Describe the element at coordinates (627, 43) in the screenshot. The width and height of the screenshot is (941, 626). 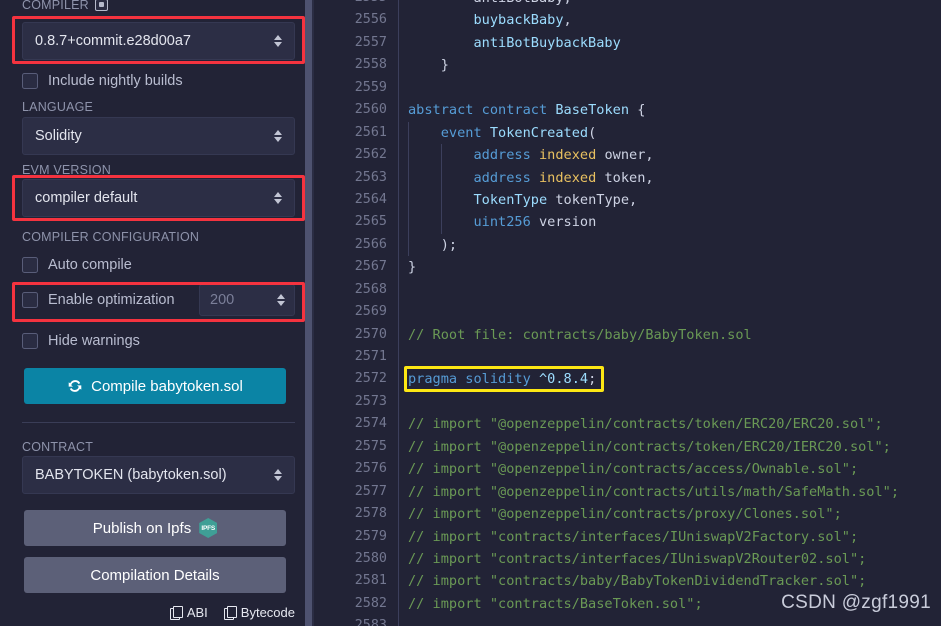
I see `code-line: 2557 antiBotBuybackBaby` at that location.